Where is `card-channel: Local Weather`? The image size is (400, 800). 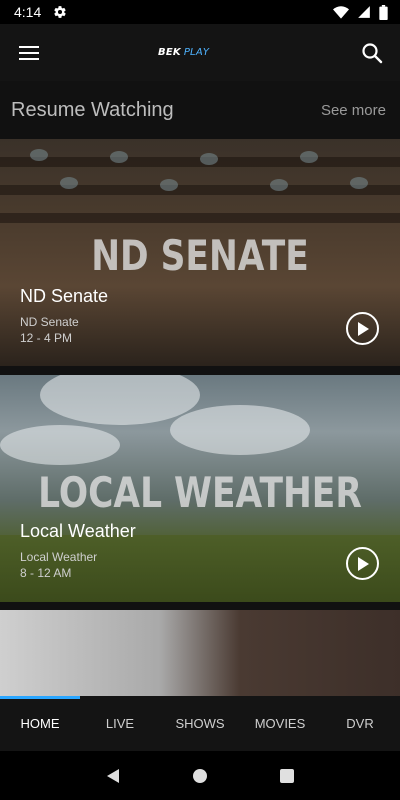
card-channel: Local Weather is located at coordinates (59, 557).